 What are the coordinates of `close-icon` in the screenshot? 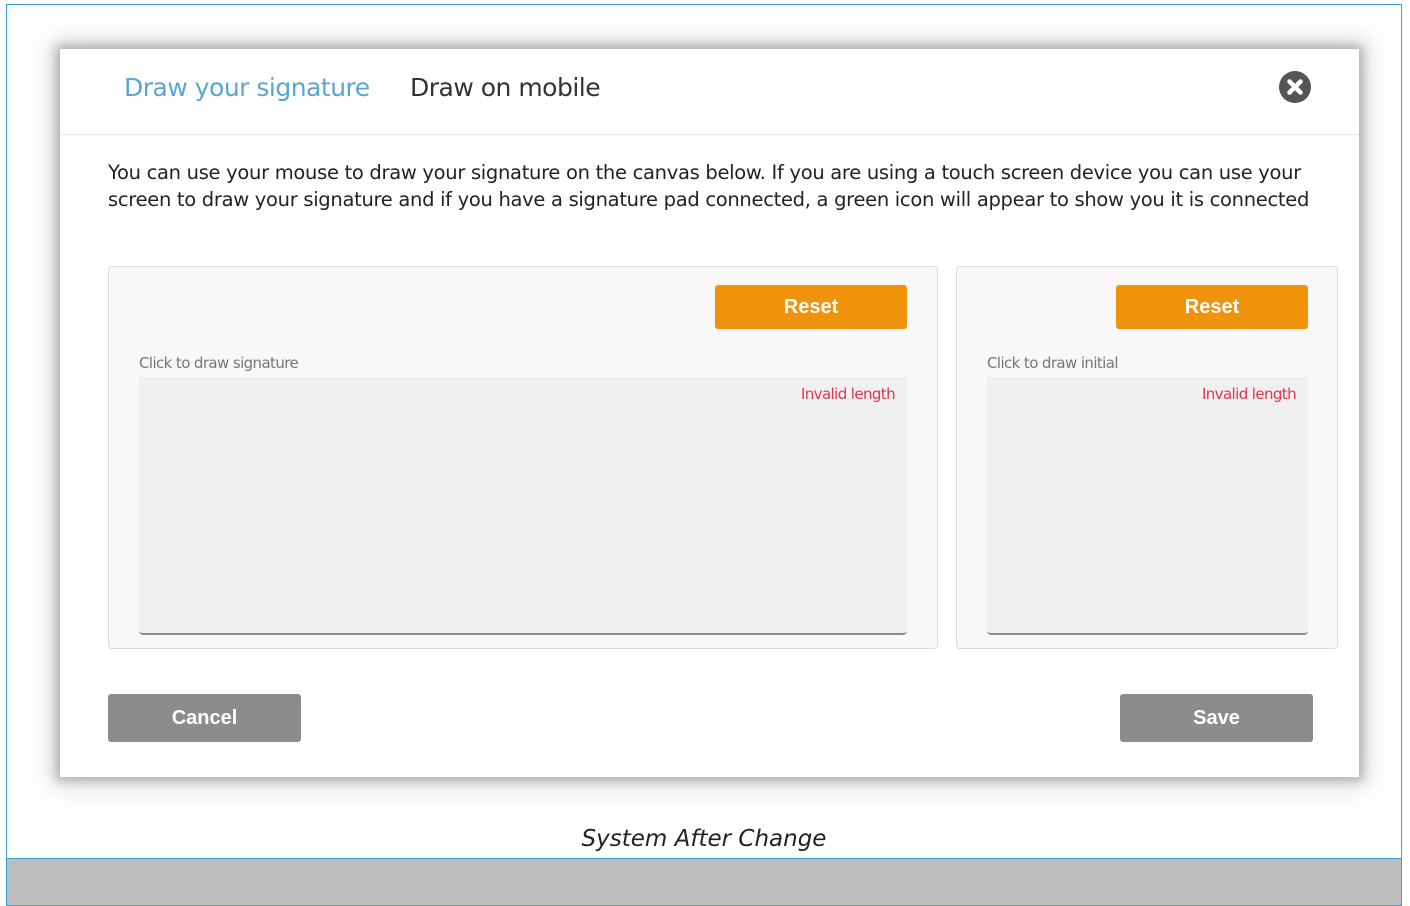 It's located at (1295, 87).